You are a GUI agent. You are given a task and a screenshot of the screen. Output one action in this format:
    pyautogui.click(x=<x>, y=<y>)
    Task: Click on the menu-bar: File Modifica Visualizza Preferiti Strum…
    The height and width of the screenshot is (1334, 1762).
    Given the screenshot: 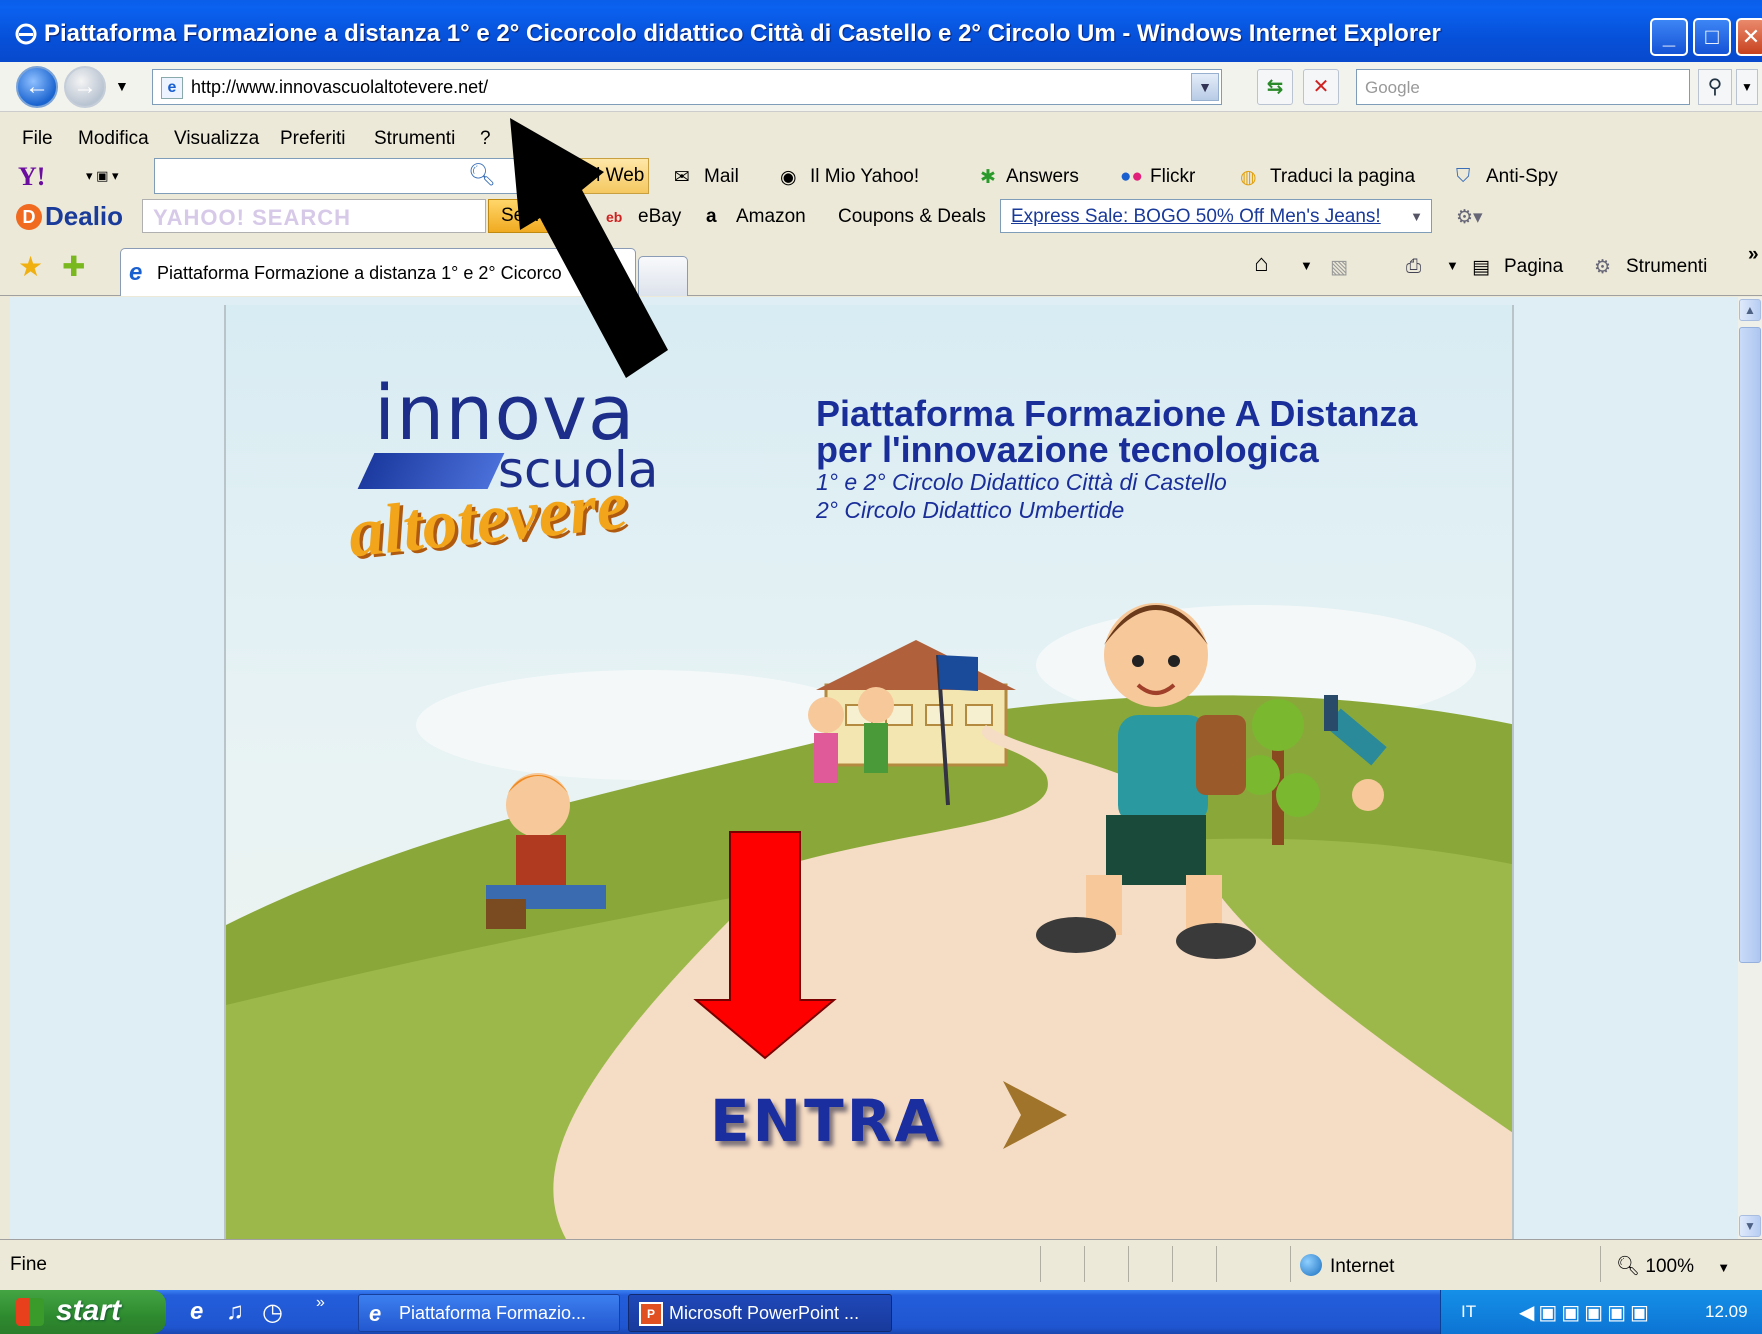 What is the action you would take?
    pyautogui.click(x=881, y=138)
    